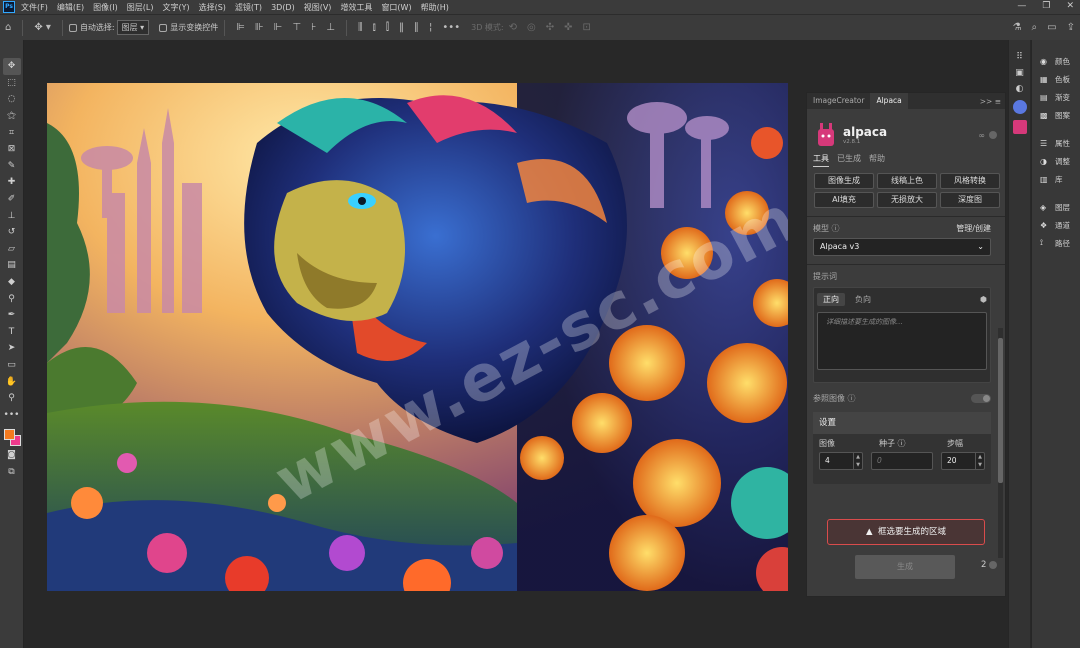 Image resolution: width=1080 pixels, height=648 pixels. I want to click on brush-tool-icon: ✐, so click(12, 199).